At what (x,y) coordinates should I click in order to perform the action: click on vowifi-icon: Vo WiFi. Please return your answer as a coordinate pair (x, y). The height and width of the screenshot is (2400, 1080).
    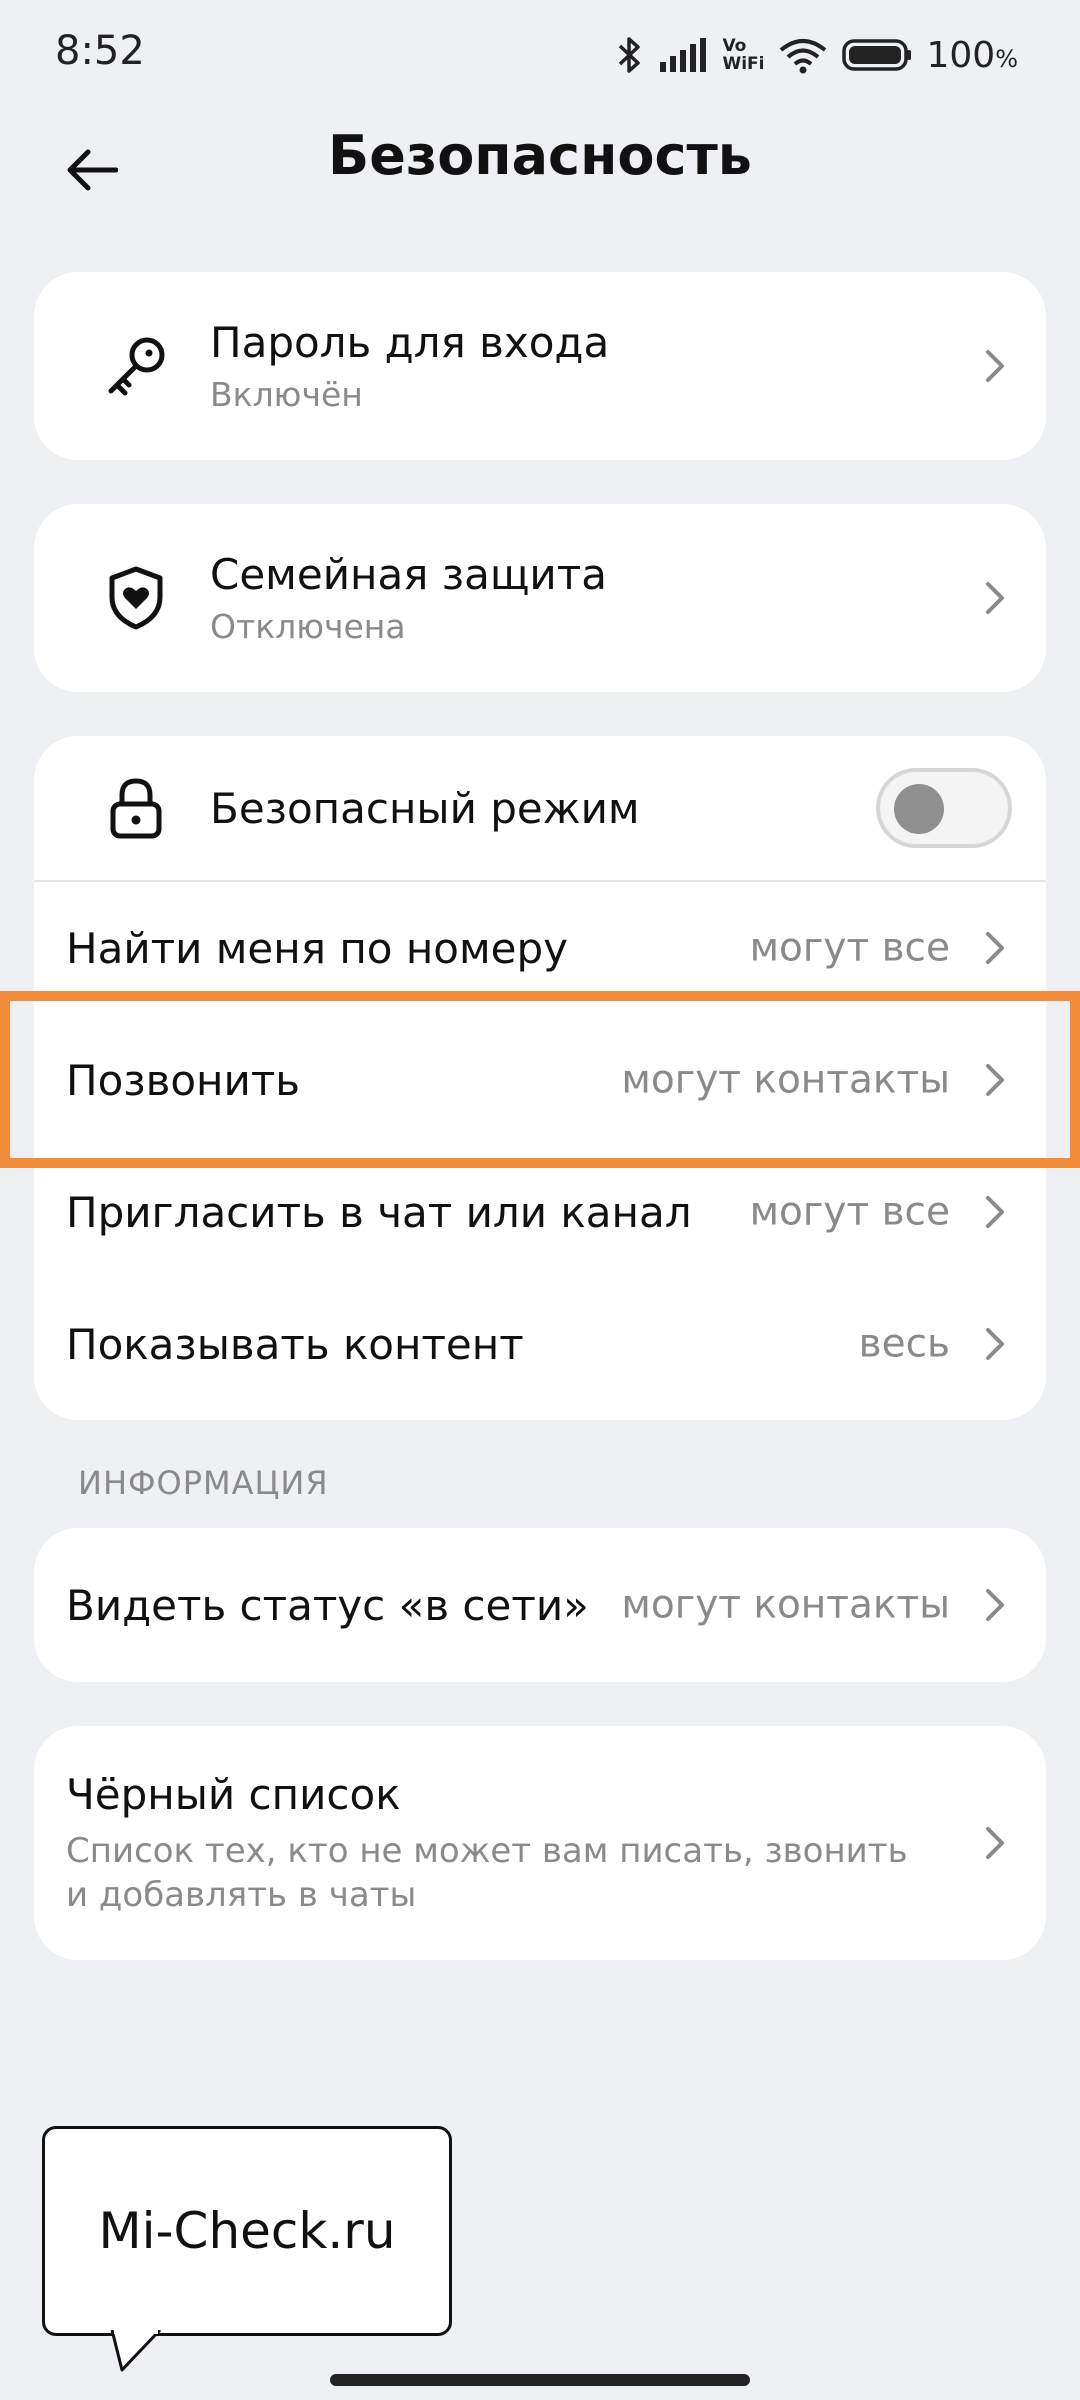
    Looking at the image, I should click on (743, 55).